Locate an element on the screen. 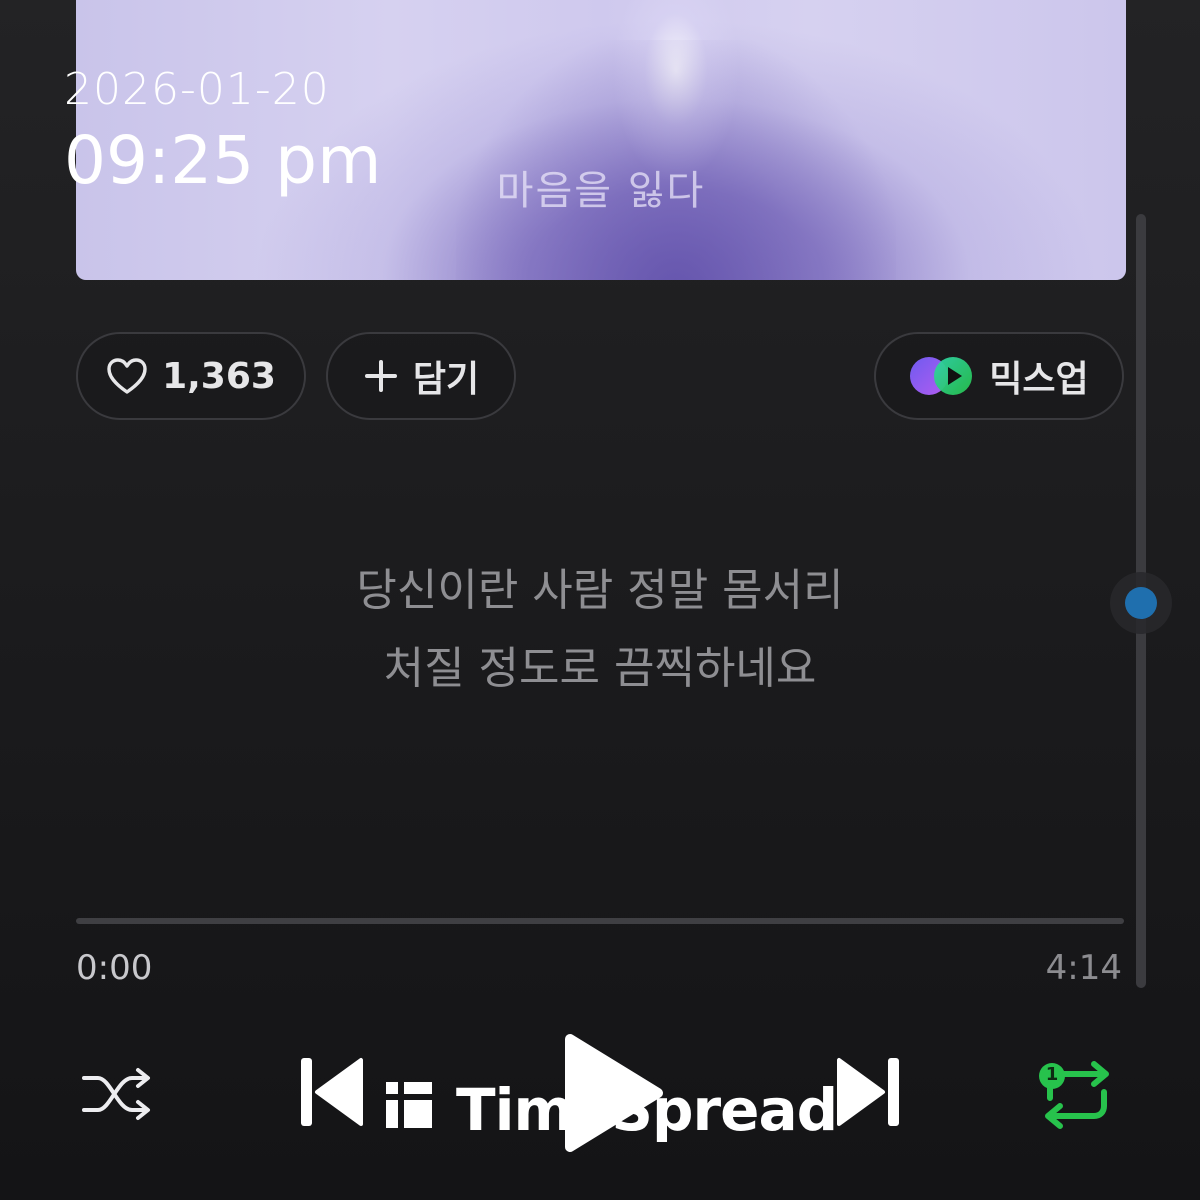 This screenshot has height=1200, width=1200. next-track-button is located at coordinates (868, 1094).